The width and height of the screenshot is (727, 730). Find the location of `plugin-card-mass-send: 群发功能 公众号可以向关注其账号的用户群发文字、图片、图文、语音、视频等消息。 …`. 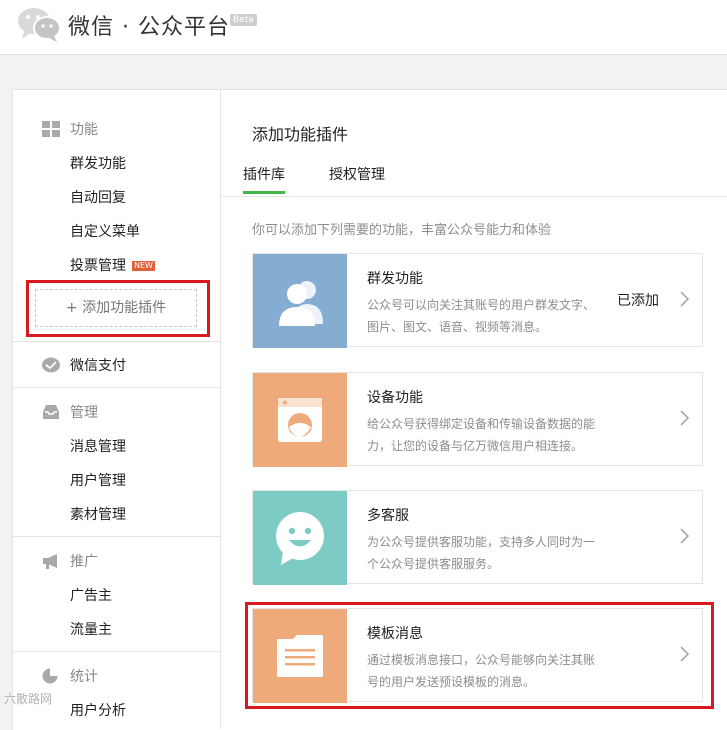

plugin-card-mass-send: 群发功能 公众号可以向关注其账号的用户群发文字、图片、图文、语音、视频等消息。 … is located at coordinates (477, 300).